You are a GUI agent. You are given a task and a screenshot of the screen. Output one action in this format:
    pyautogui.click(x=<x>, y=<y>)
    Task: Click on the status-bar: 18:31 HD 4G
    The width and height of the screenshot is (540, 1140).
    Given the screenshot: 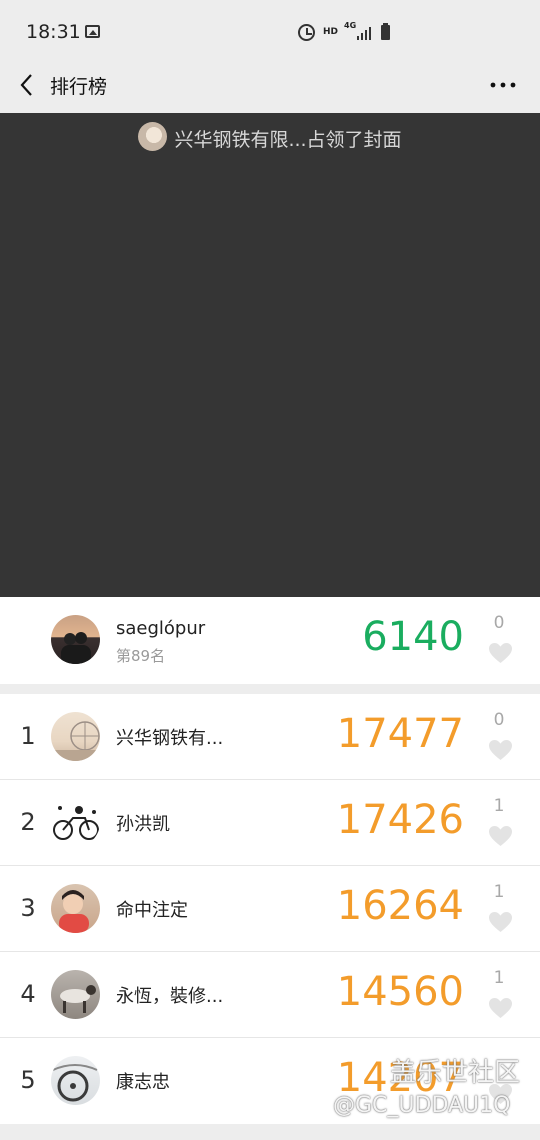 What is the action you would take?
    pyautogui.click(x=270, y=29)
    